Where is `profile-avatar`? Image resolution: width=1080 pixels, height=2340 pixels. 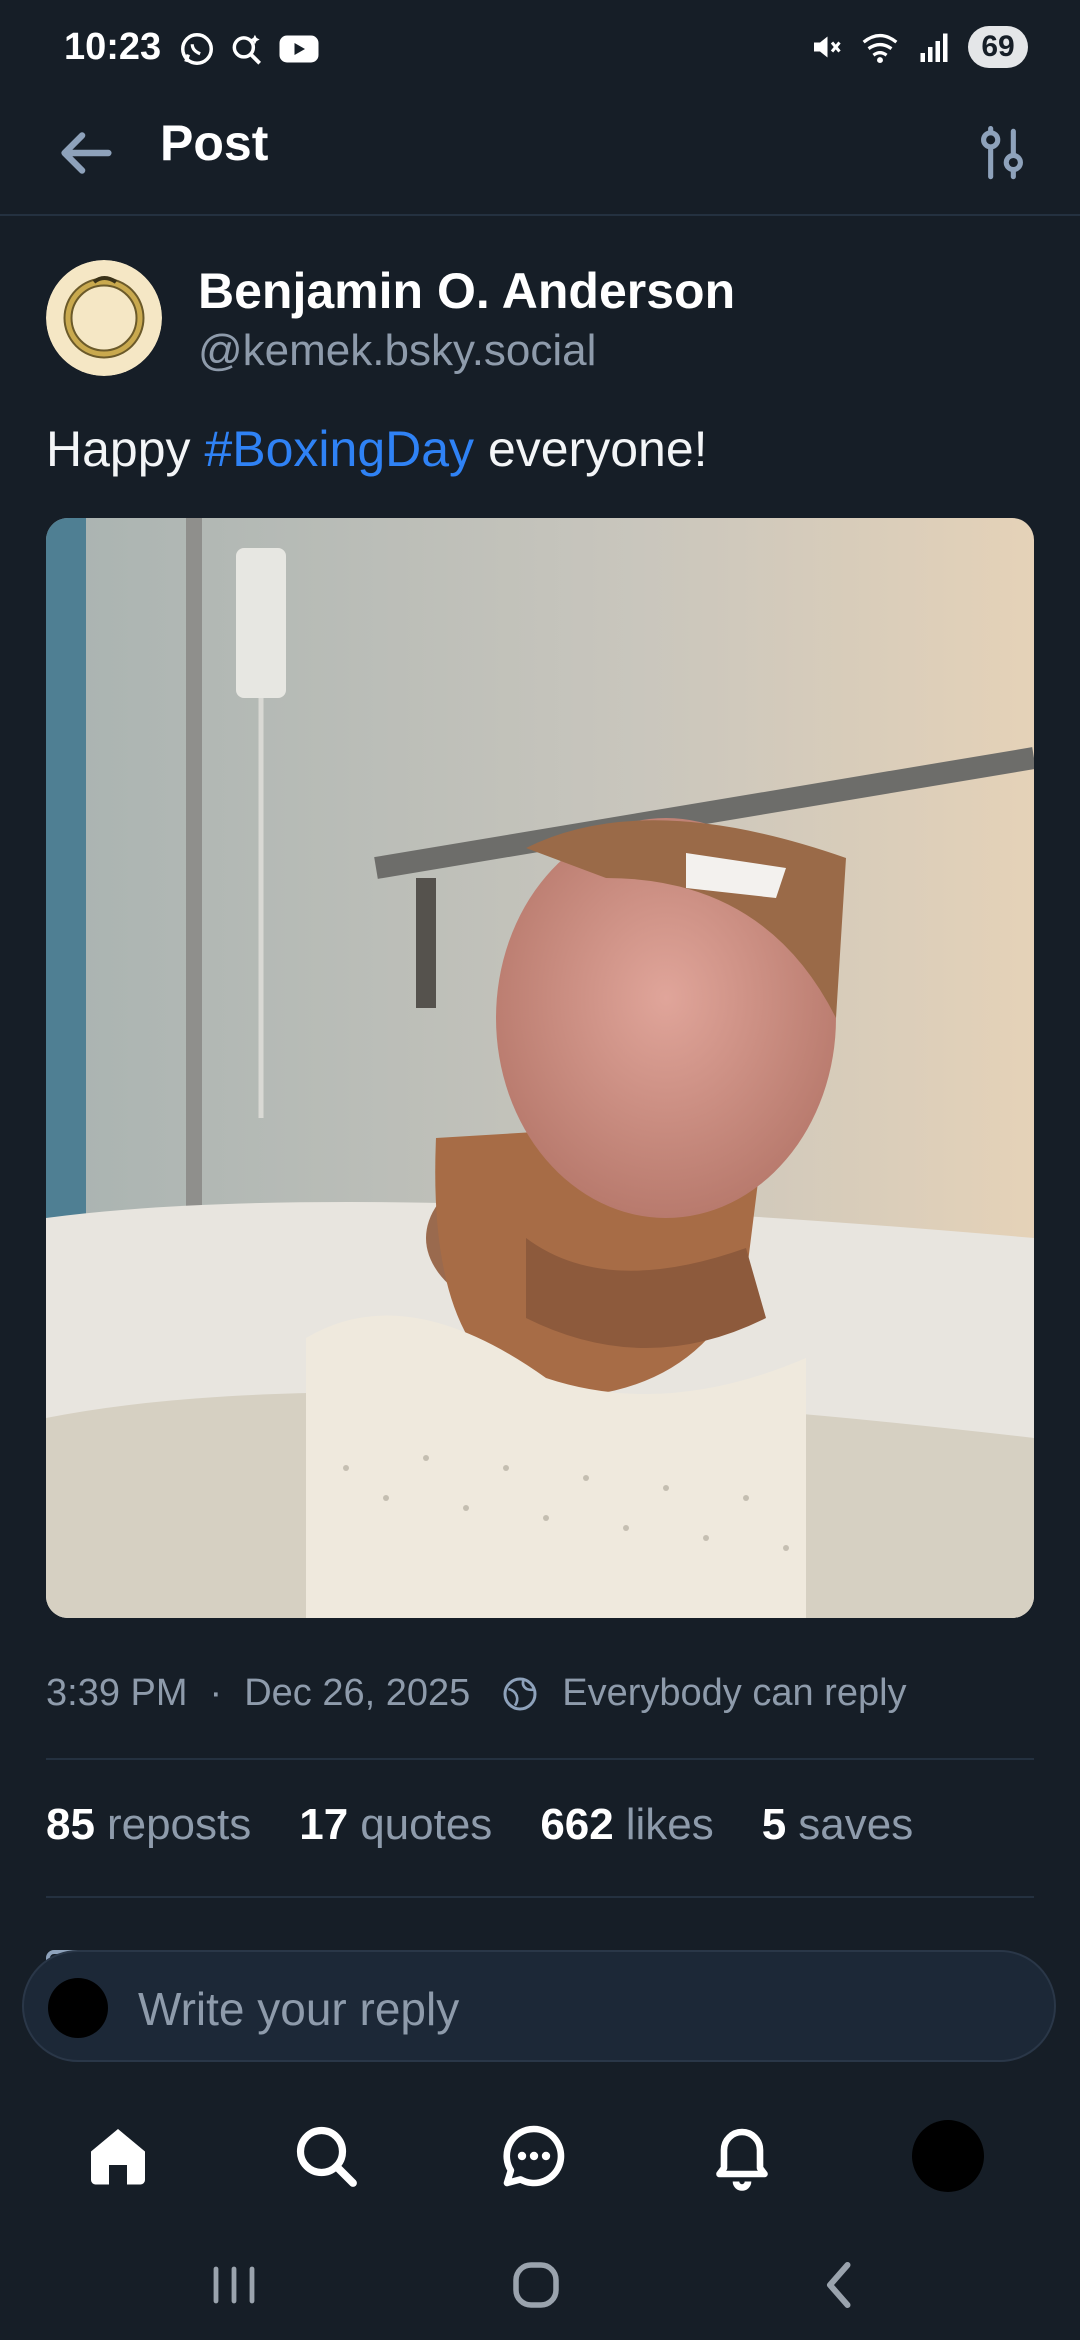
profile-avatar is located at coordinates (948, 2156).